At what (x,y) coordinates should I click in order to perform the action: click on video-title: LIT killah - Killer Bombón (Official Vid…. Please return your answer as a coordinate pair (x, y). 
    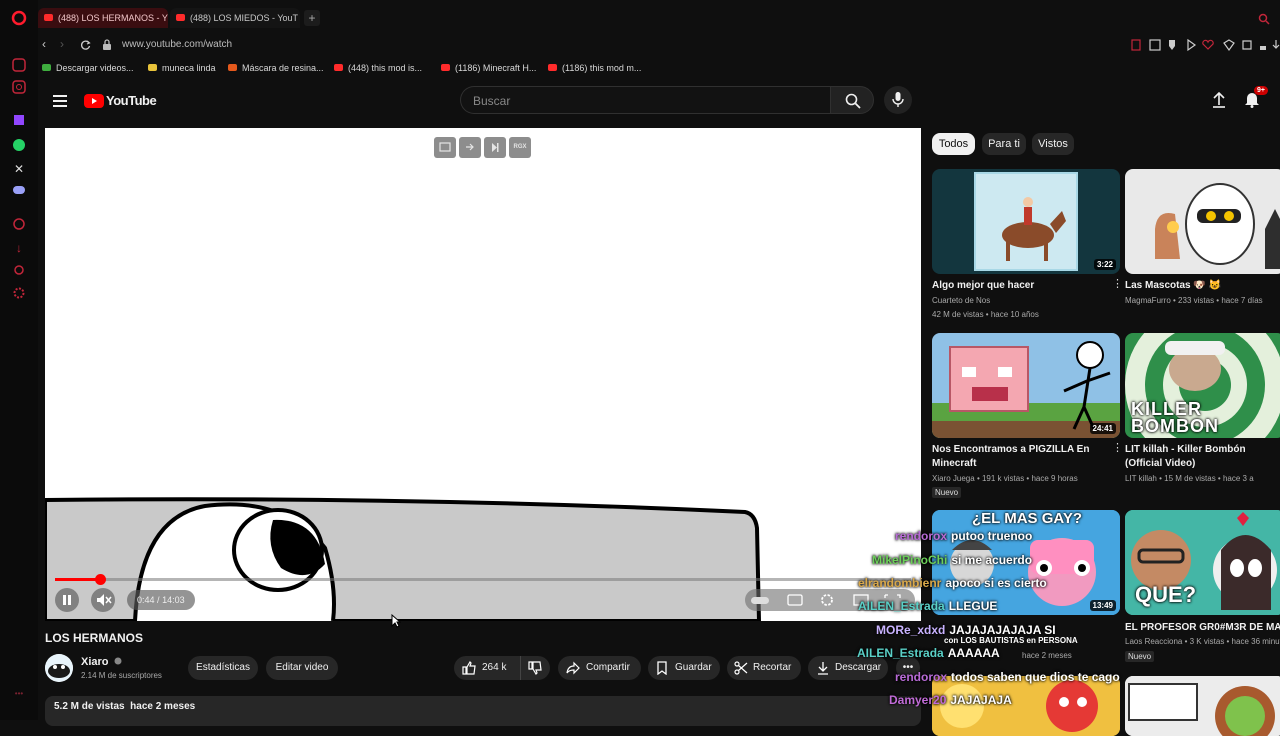
    Looking at the image, I should click on (1202, 457).